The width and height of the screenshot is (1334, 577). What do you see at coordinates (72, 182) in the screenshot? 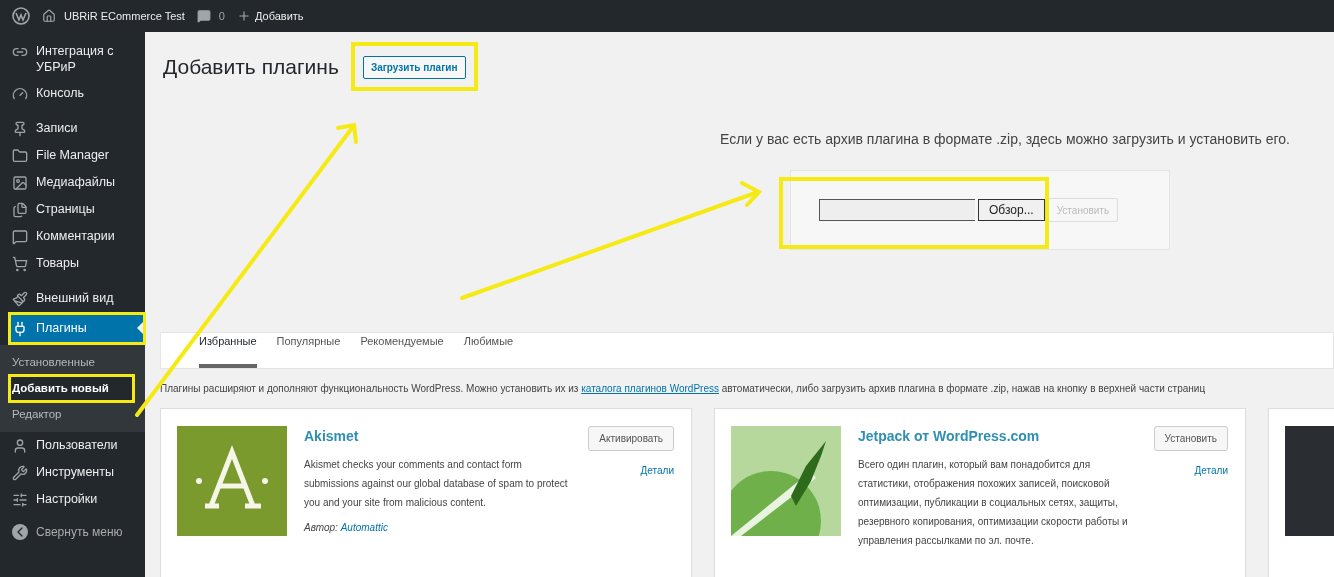
I see `sidebar-item: Медиафайлы` at bounding box center [72, 182].